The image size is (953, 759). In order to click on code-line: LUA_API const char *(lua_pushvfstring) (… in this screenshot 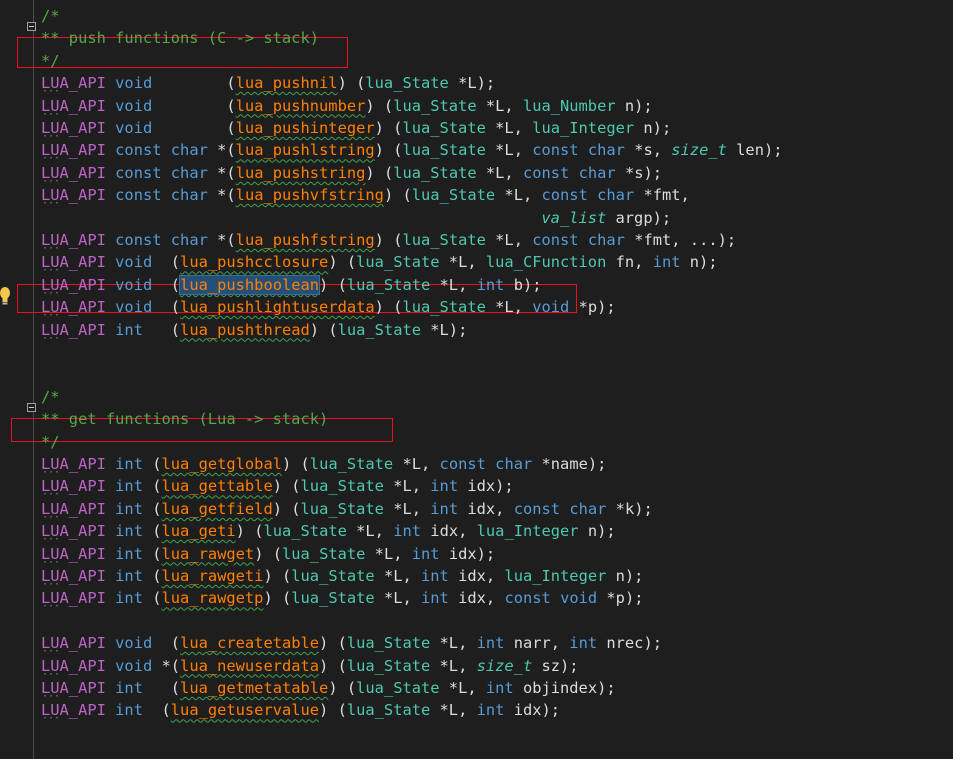, I will do `click(365, 195)`.